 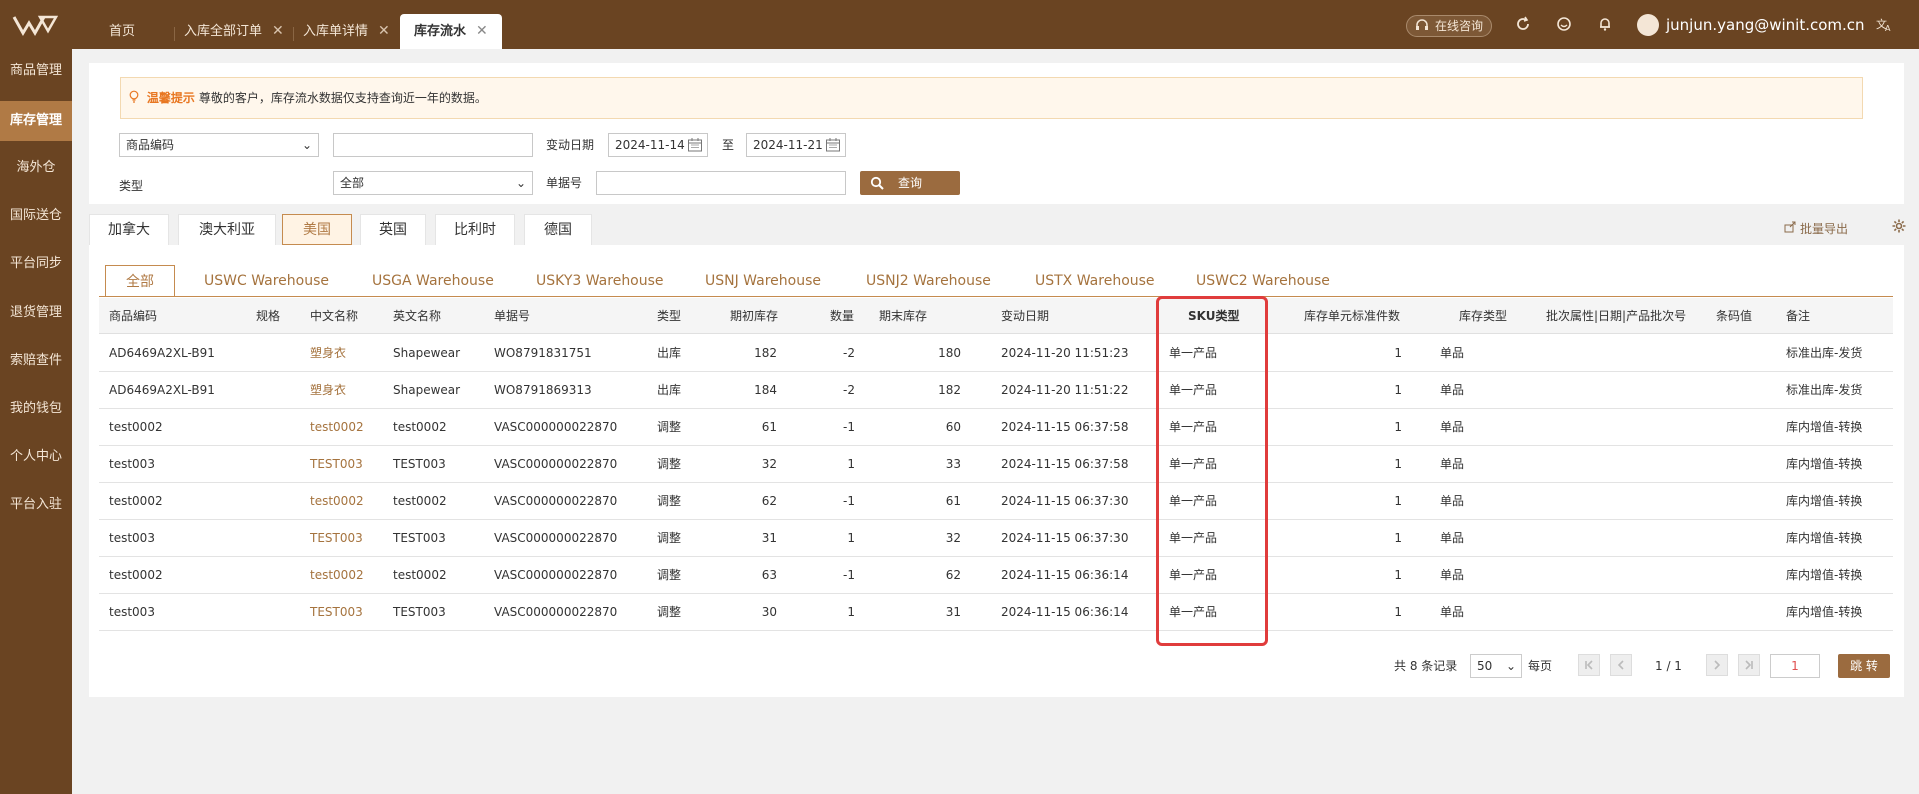 I want to click on smile-icon, so click(x=1564, y=24).